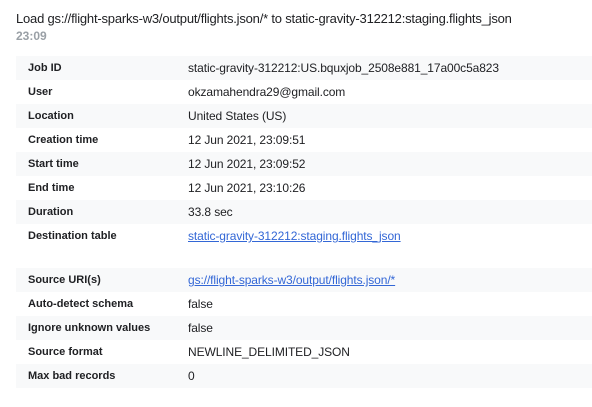  I want to click on row-location: Location United States (US), so click(304, 116).